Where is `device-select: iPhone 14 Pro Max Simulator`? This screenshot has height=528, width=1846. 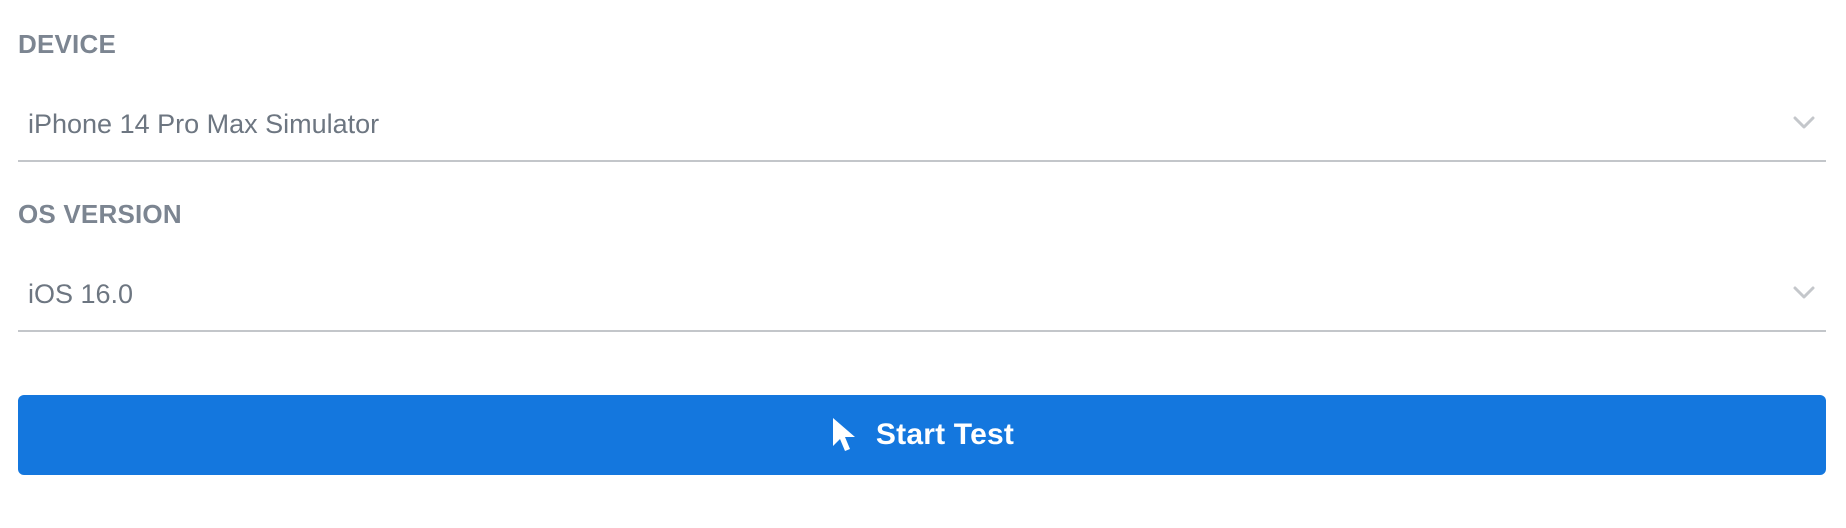
device-select: iPhone 14 Pro Max Simulator is located at coordinates (922, 124).